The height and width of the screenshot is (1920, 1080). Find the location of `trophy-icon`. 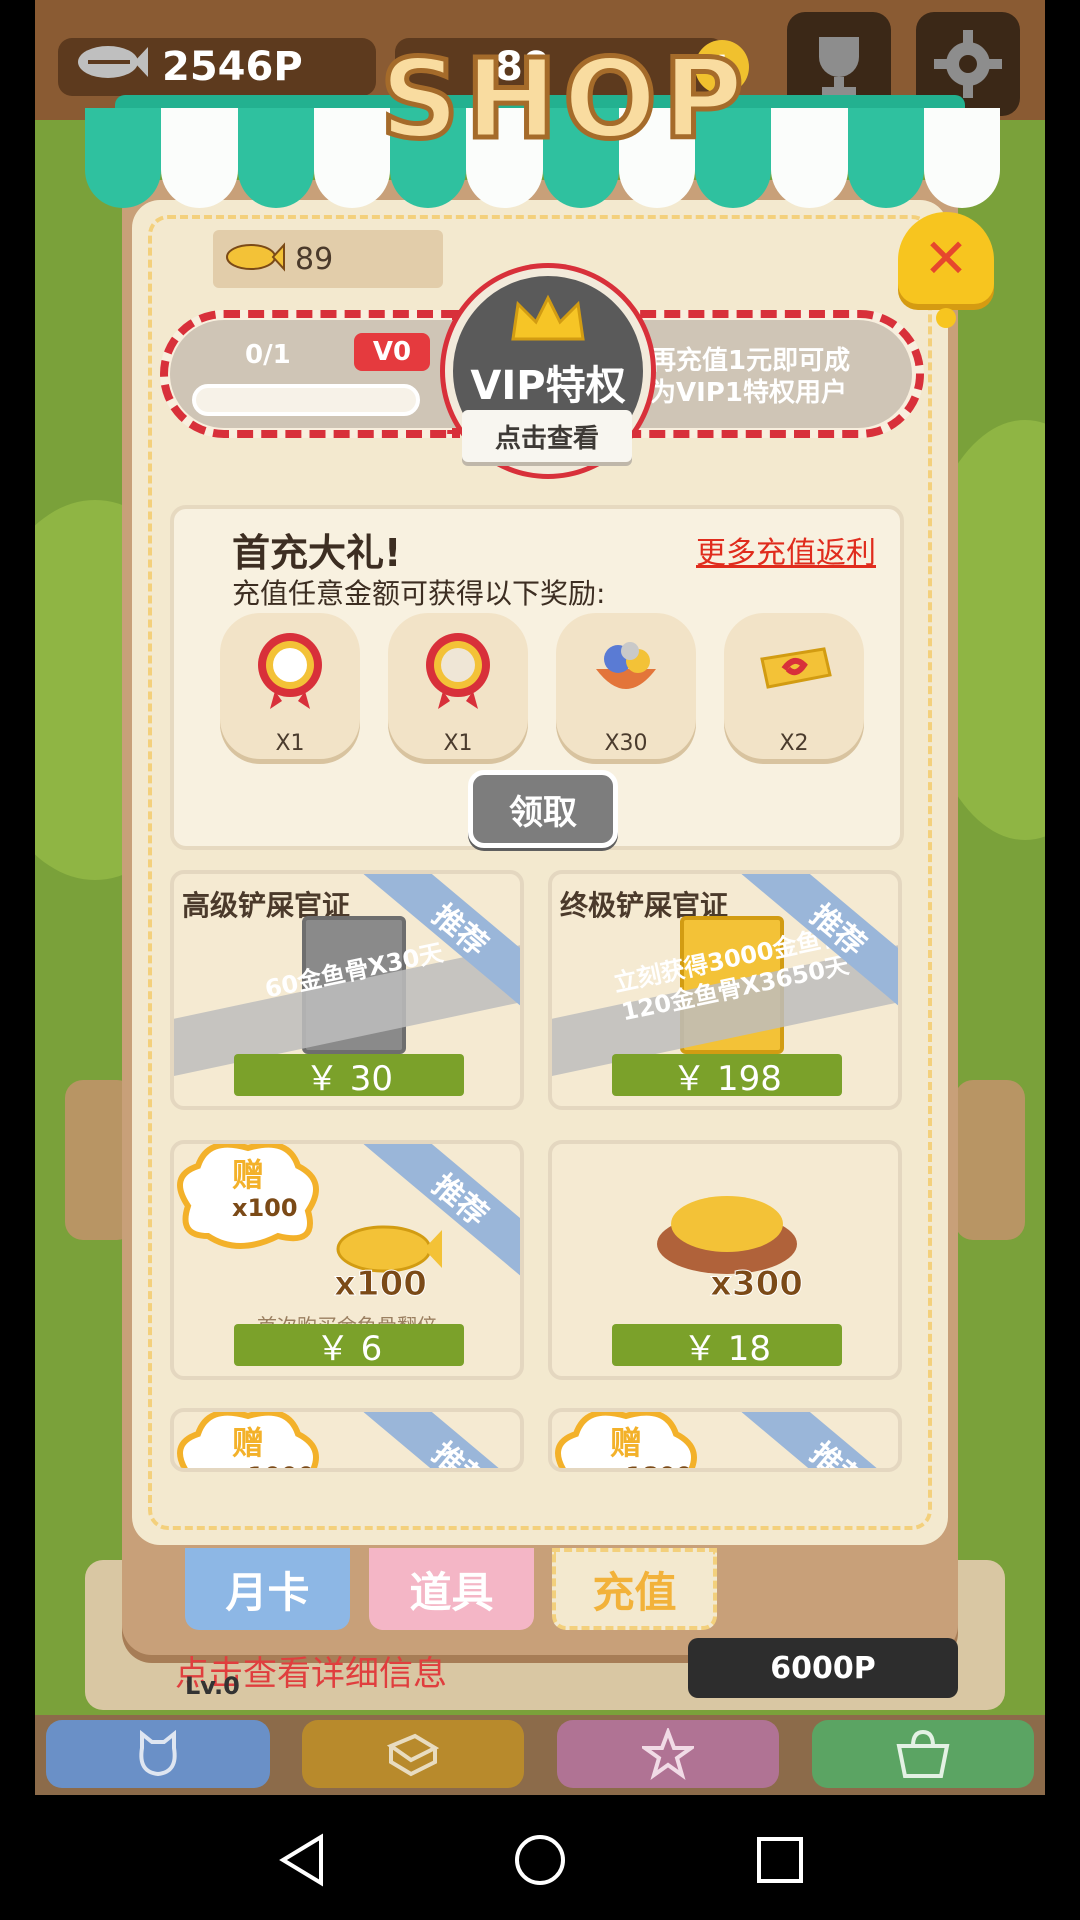

trophy-icon is located at coordinates (839, 66).